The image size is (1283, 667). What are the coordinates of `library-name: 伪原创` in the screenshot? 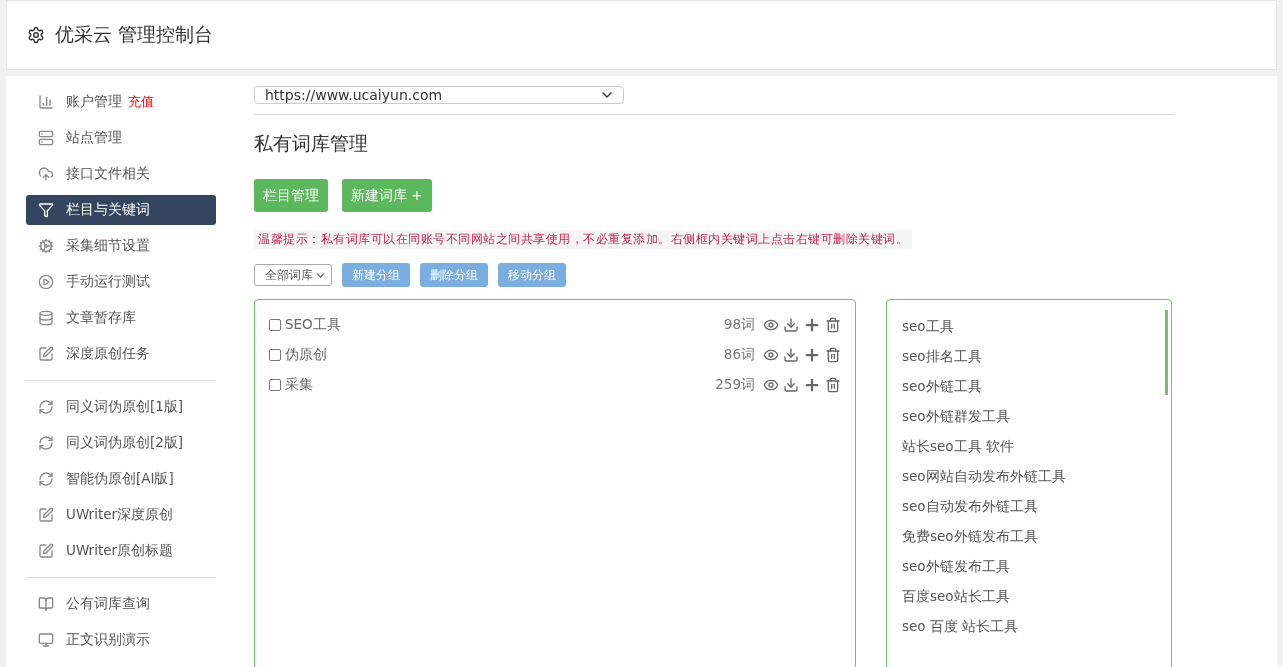 It's located at (306, 355).